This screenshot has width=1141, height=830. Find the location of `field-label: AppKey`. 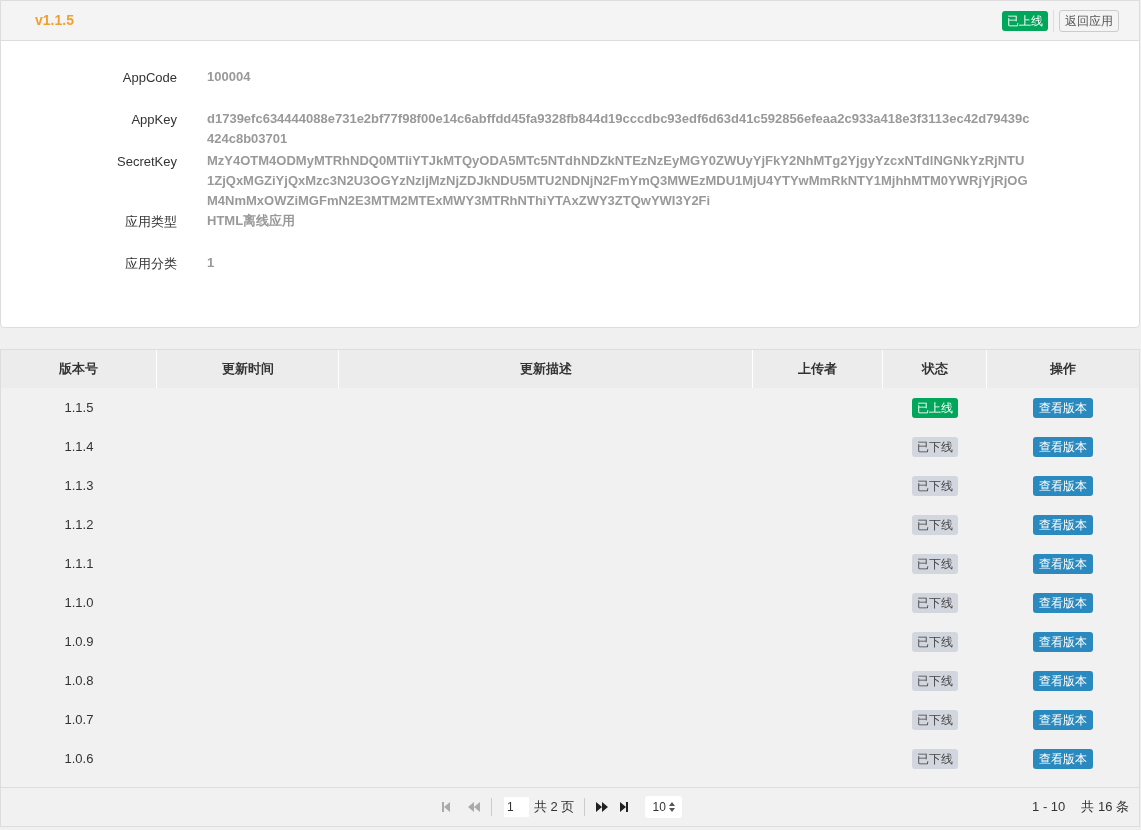

field-label: AppKey is located at coordinates (153, 120).